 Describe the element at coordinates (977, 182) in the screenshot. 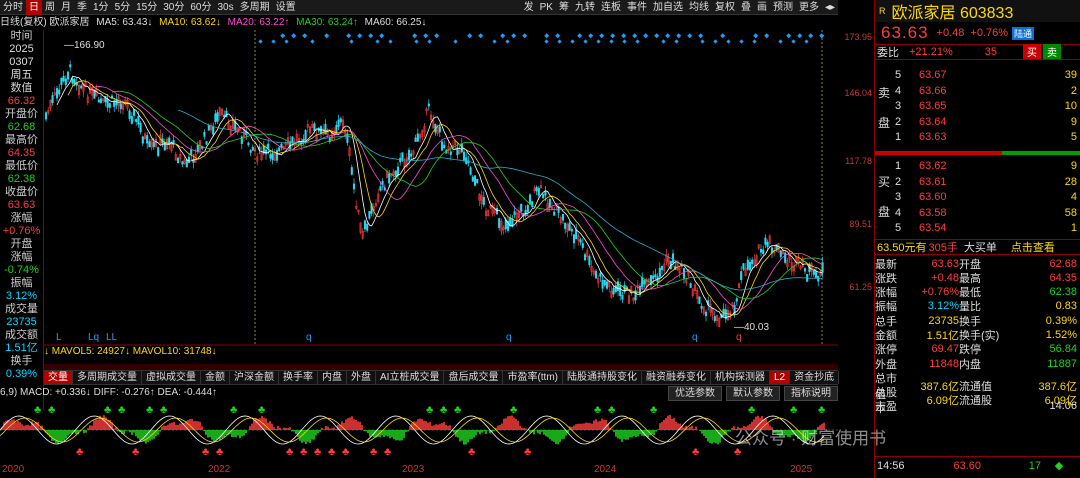

I see `bid-level: 2 63.61 28` at that location.